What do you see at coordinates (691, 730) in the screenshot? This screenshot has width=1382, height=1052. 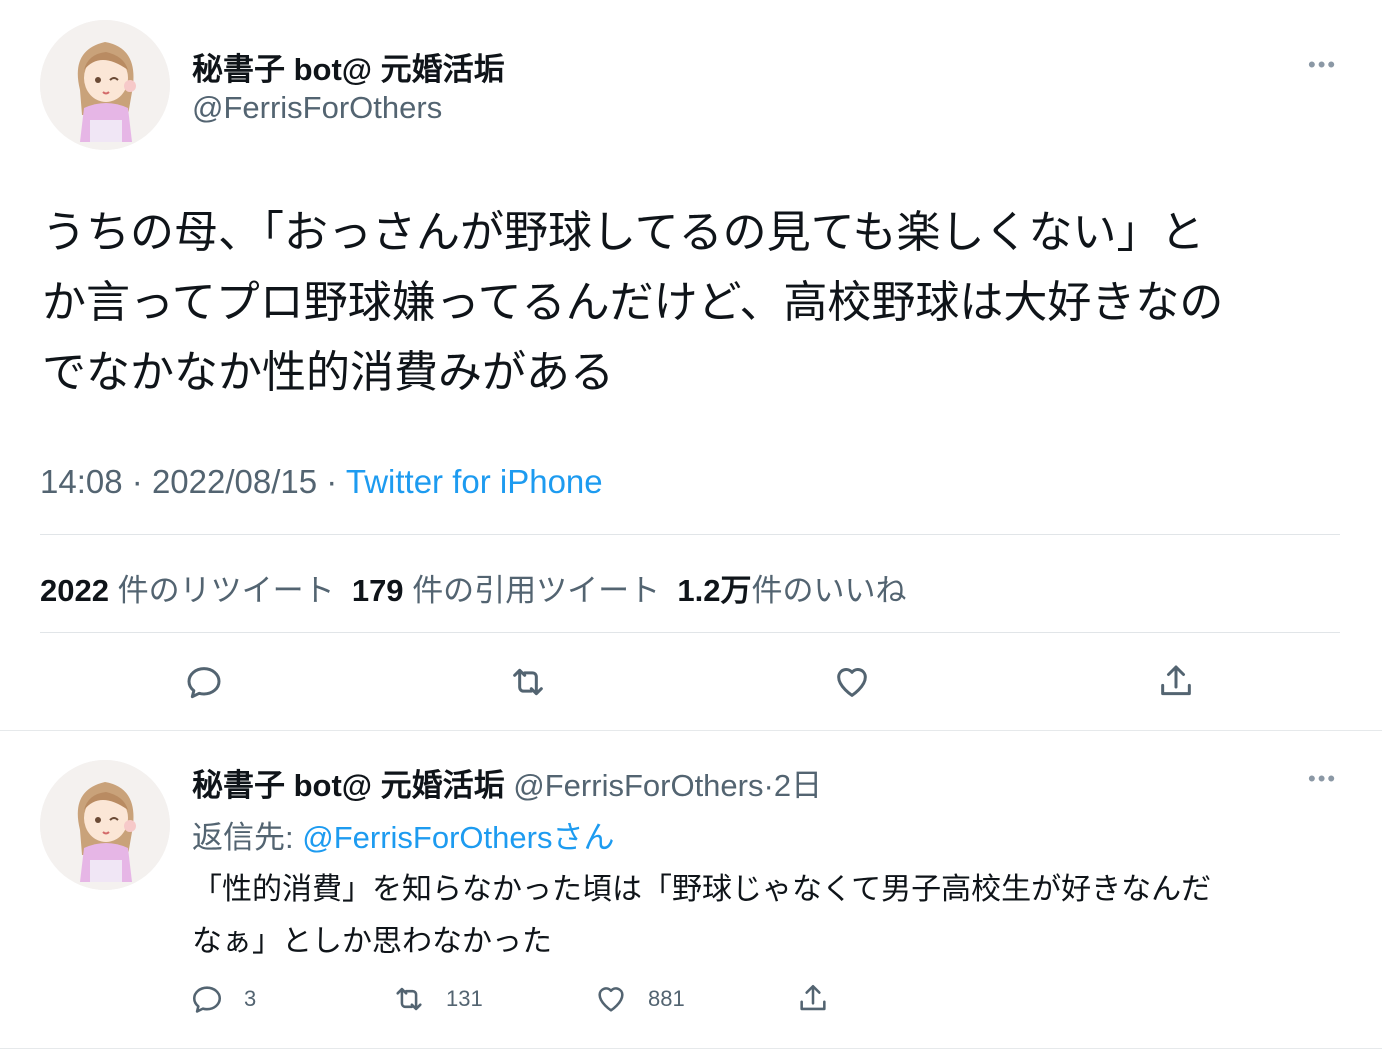 I see `thread-divider` at bounding box center [691, 730].